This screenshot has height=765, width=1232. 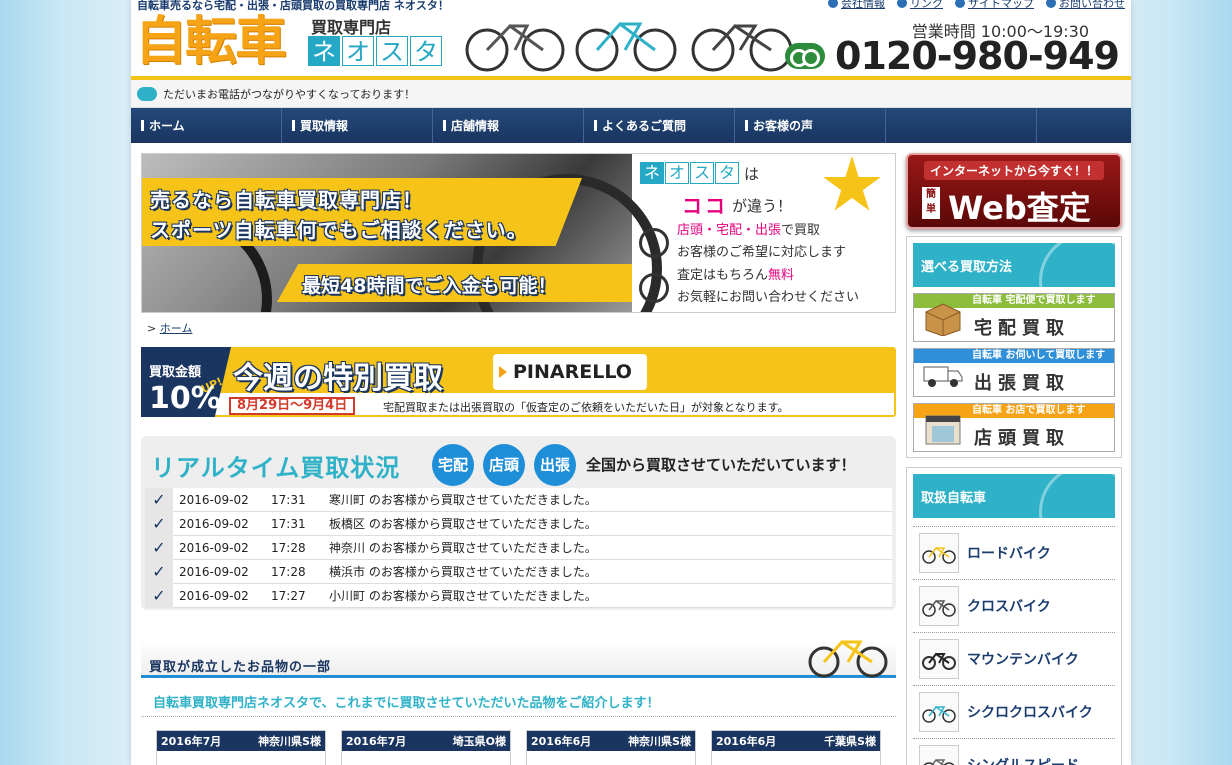 I want to click on web-appraisal-easy: 簡単, so click(x=931, y=203).